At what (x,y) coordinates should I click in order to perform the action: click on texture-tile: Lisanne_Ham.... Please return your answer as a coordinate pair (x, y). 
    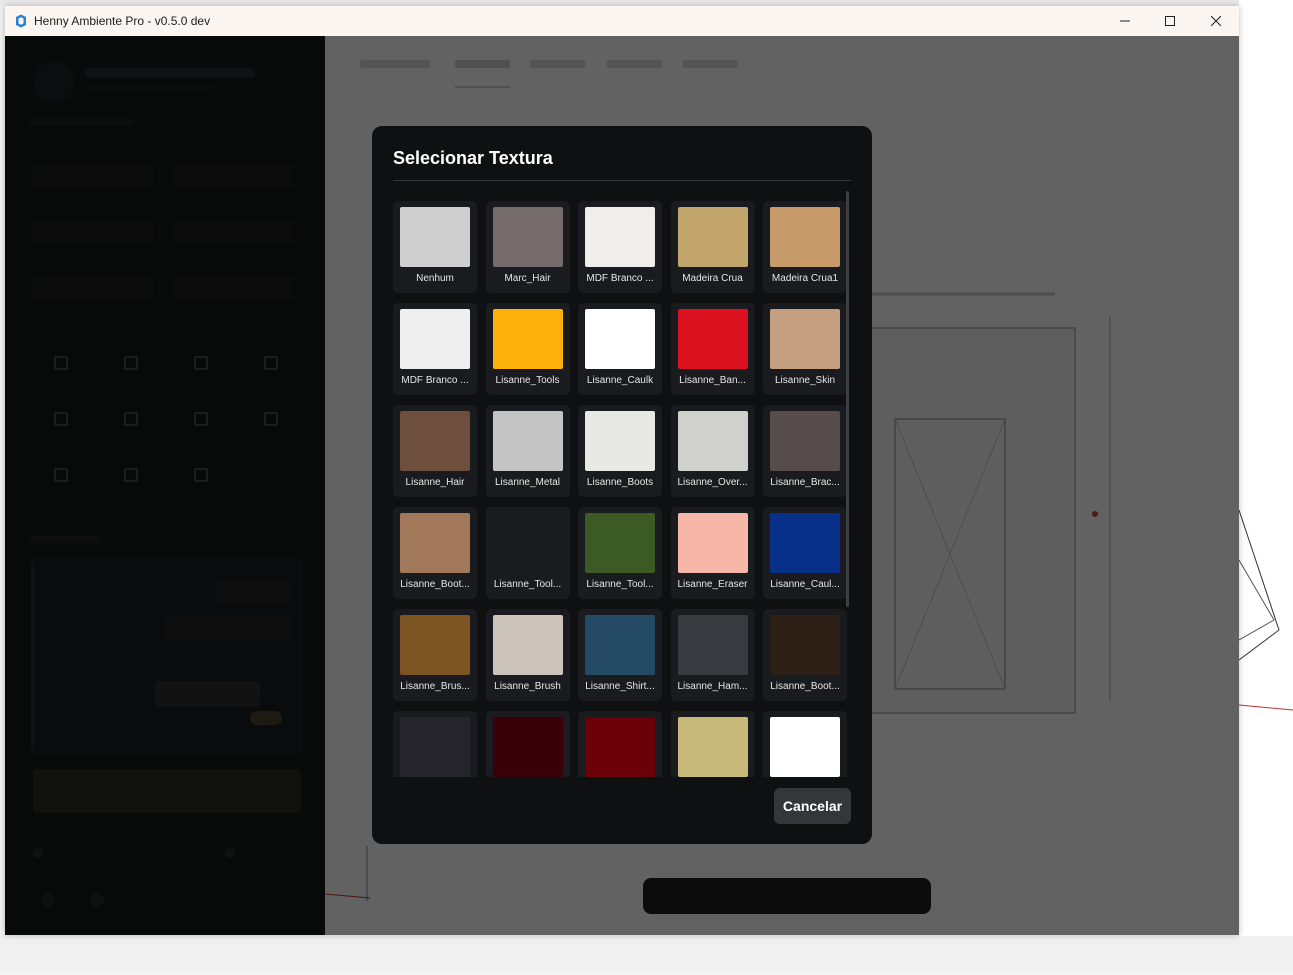
    Looking at the image, I should click on (712, 655).